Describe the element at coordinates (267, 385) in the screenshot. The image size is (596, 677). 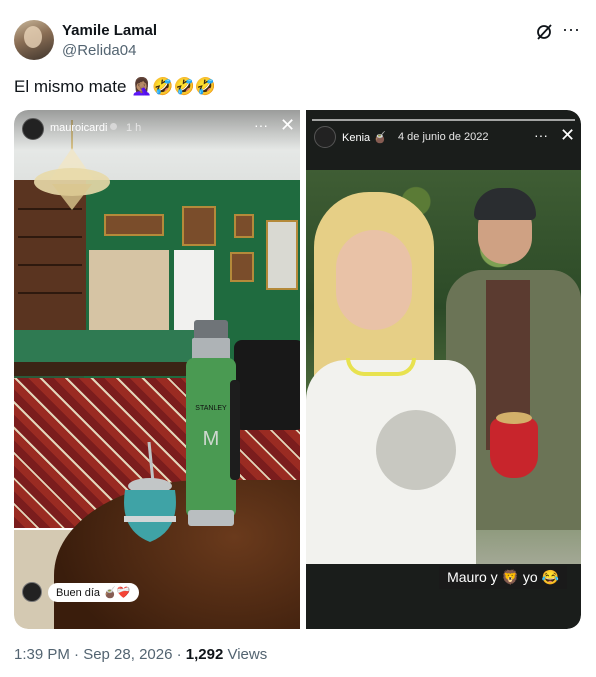
I see `leather-chair` at that location.